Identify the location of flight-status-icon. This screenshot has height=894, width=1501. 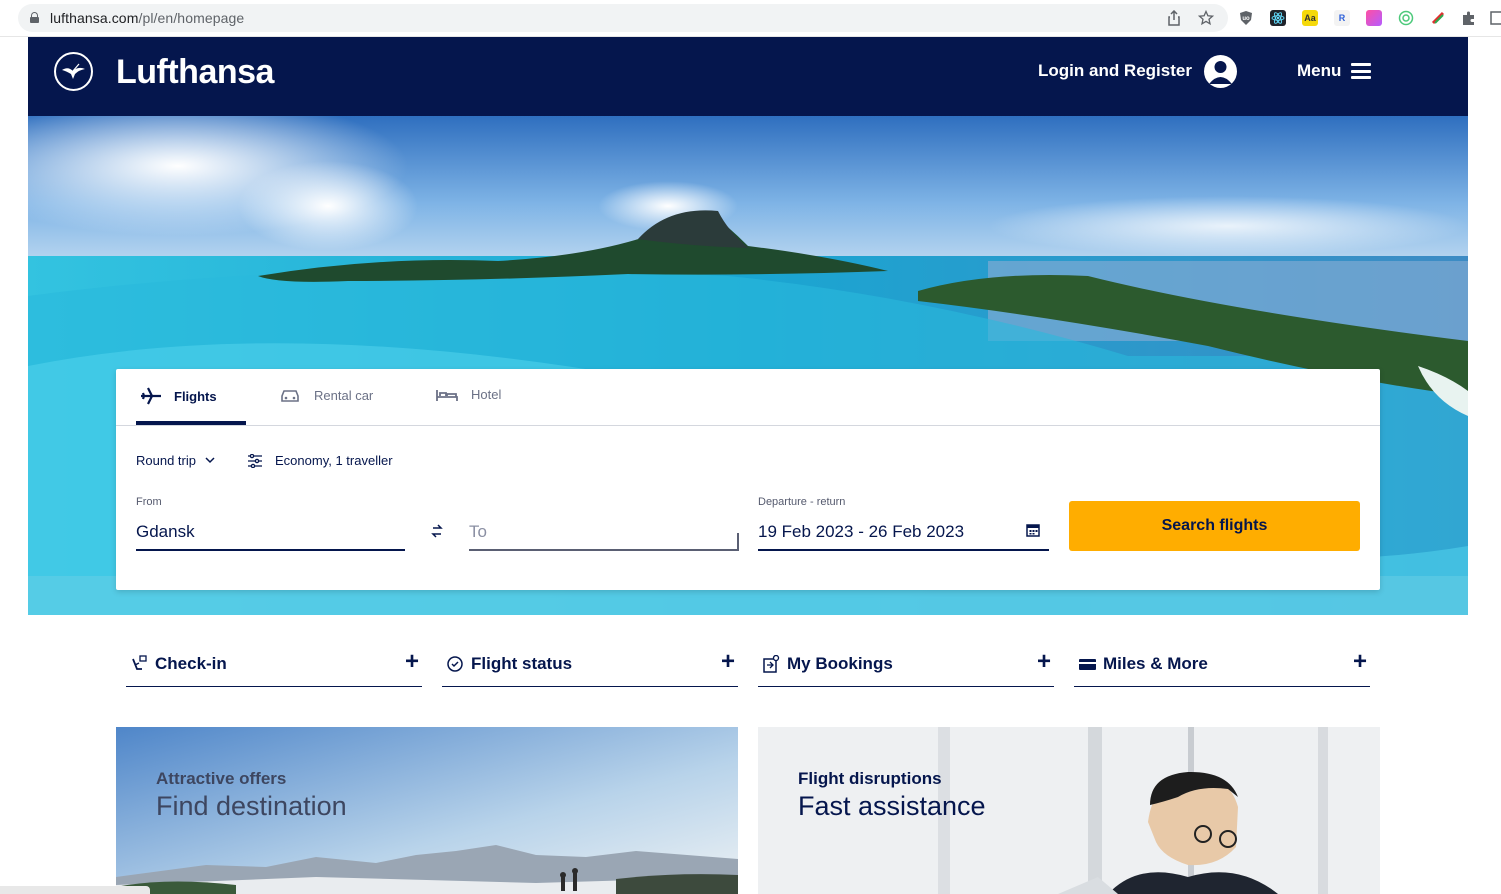
(455, 664).